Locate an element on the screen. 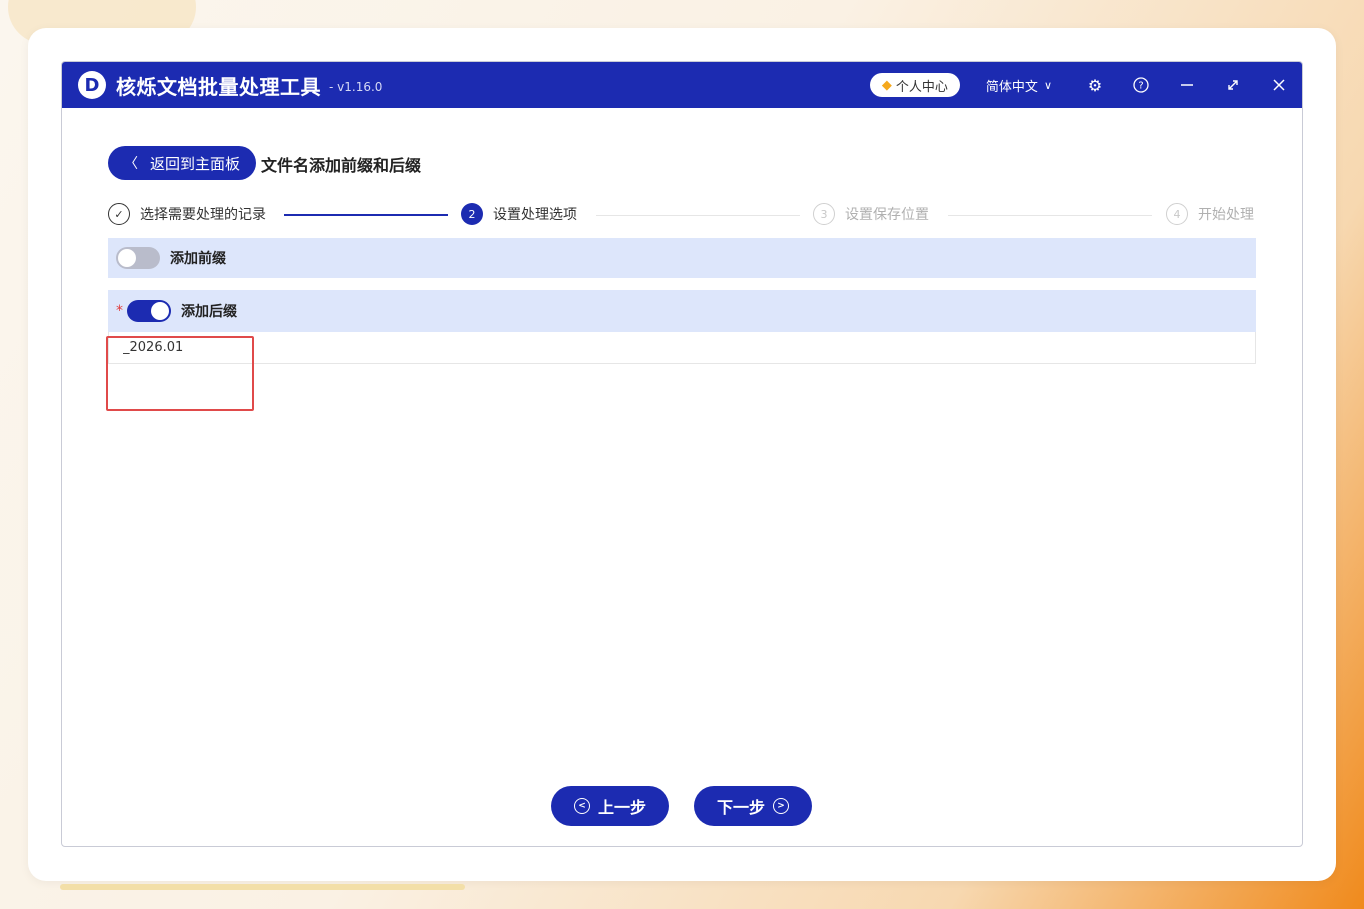 The image size is (1364, 909). back-button-label: 返回到主面板 is located at coordinates (195, 163).